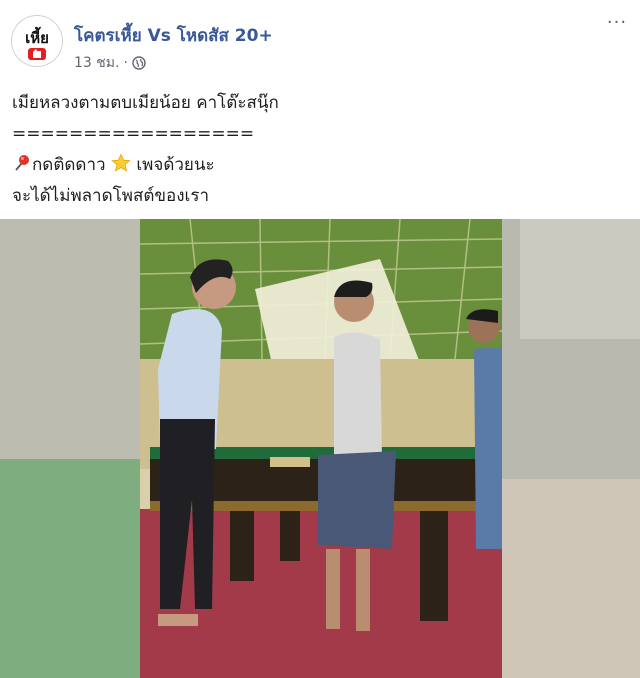 Image resolution: width=640 pixels, height=678 pixels. I want to click on avatar-text: เหี้ย, so click(37, 36).